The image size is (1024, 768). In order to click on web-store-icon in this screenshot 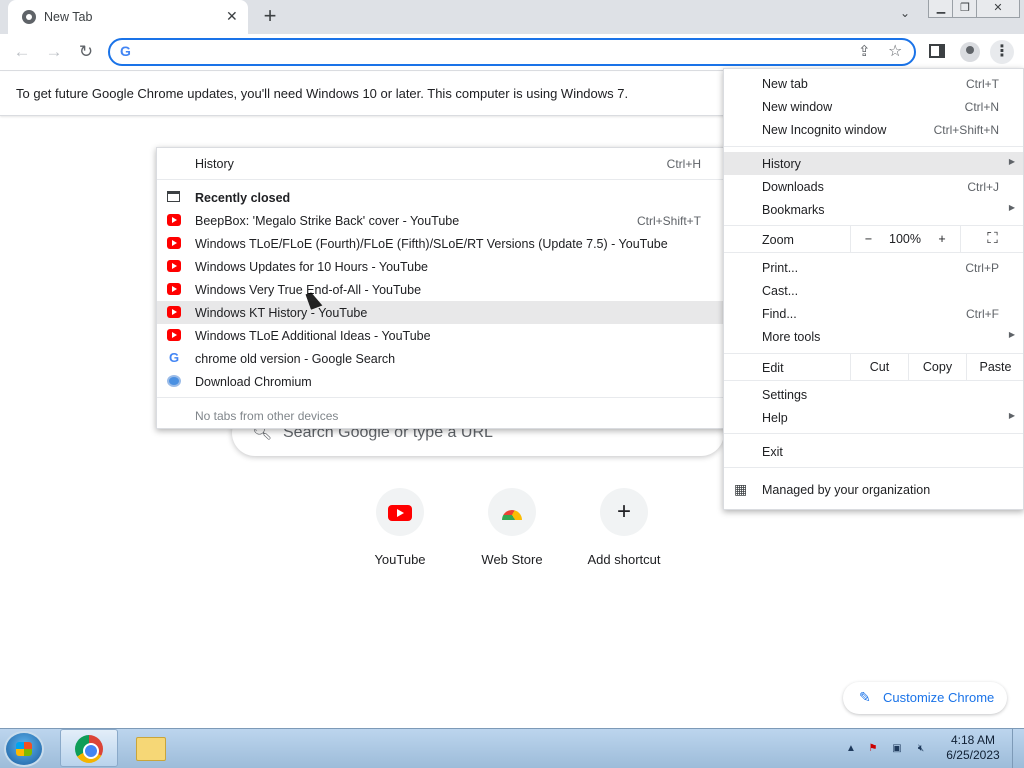, I will do `click(512, 515)`.